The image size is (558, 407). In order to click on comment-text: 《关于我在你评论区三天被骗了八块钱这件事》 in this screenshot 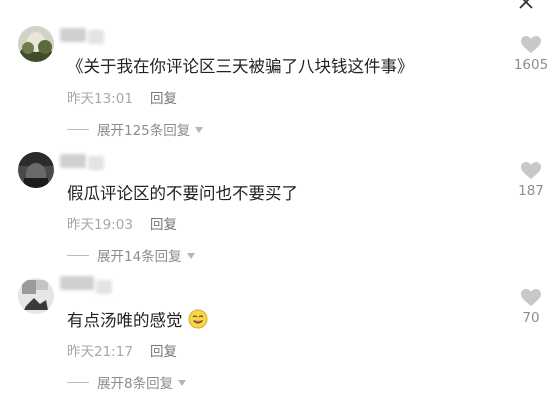, I will do `click(240, 66)`.